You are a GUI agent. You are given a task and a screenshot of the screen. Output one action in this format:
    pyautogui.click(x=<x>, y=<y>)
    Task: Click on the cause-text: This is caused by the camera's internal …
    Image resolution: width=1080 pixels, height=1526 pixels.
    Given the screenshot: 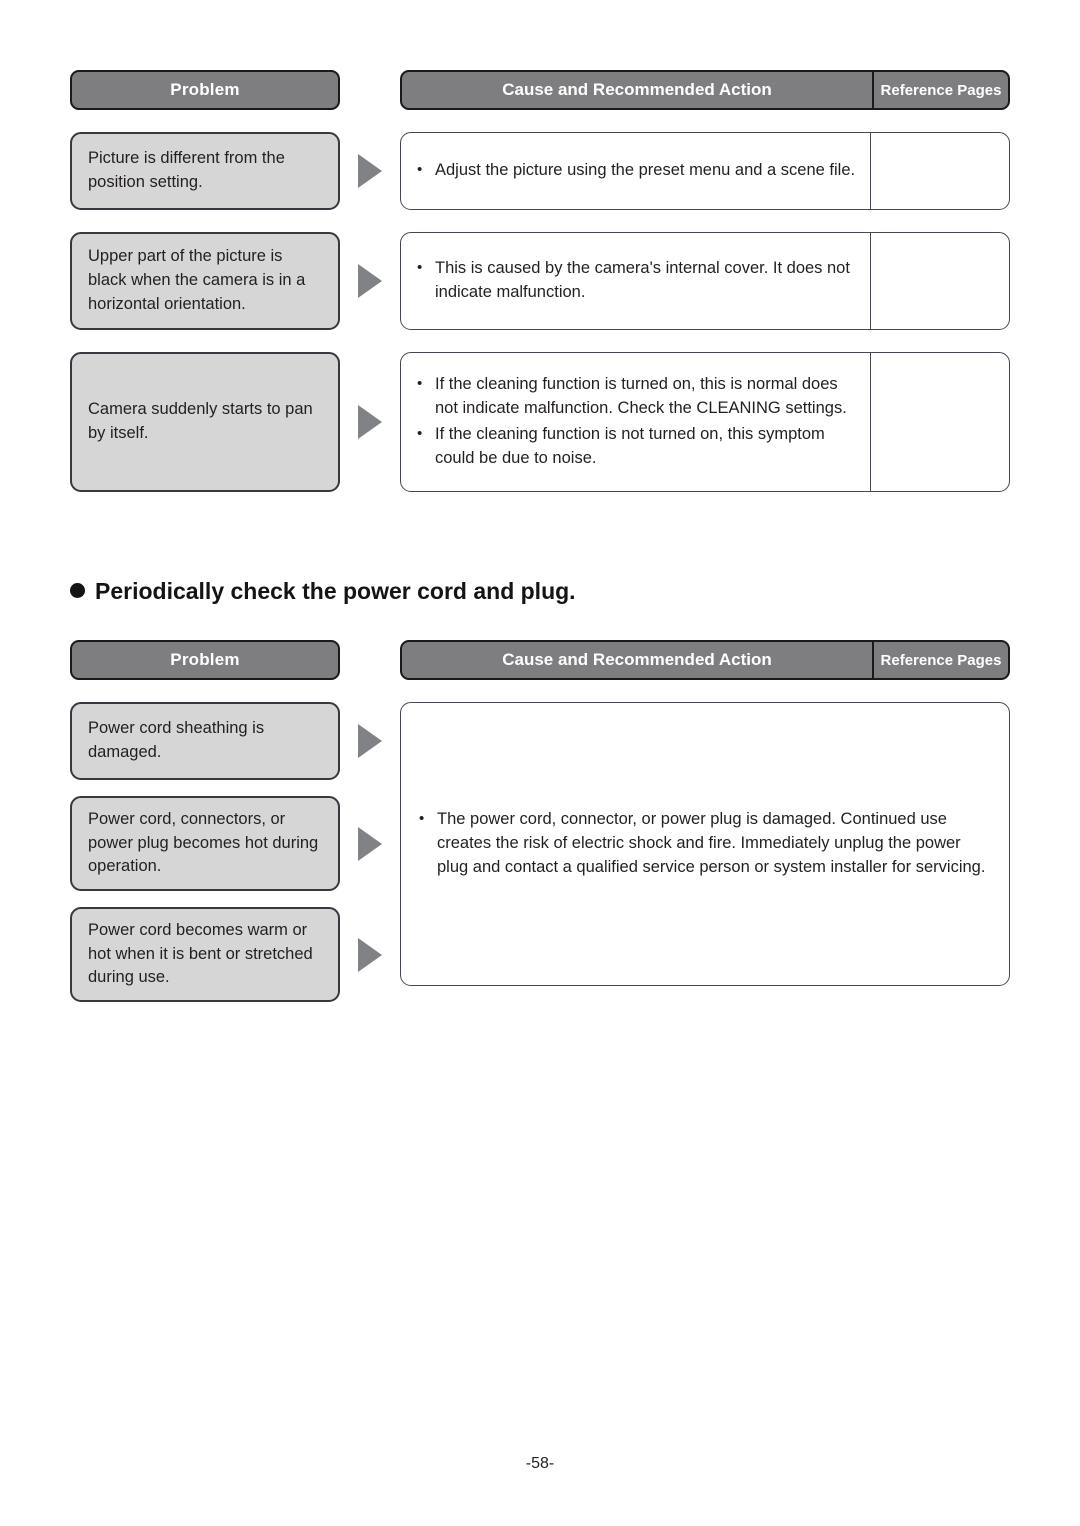 What is the action you would take?
    pyautogui.click(x=642, y=280)
    